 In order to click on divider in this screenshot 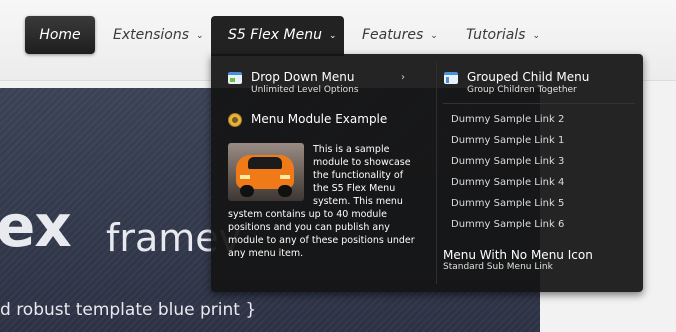, I will do `click(539, 103)`.